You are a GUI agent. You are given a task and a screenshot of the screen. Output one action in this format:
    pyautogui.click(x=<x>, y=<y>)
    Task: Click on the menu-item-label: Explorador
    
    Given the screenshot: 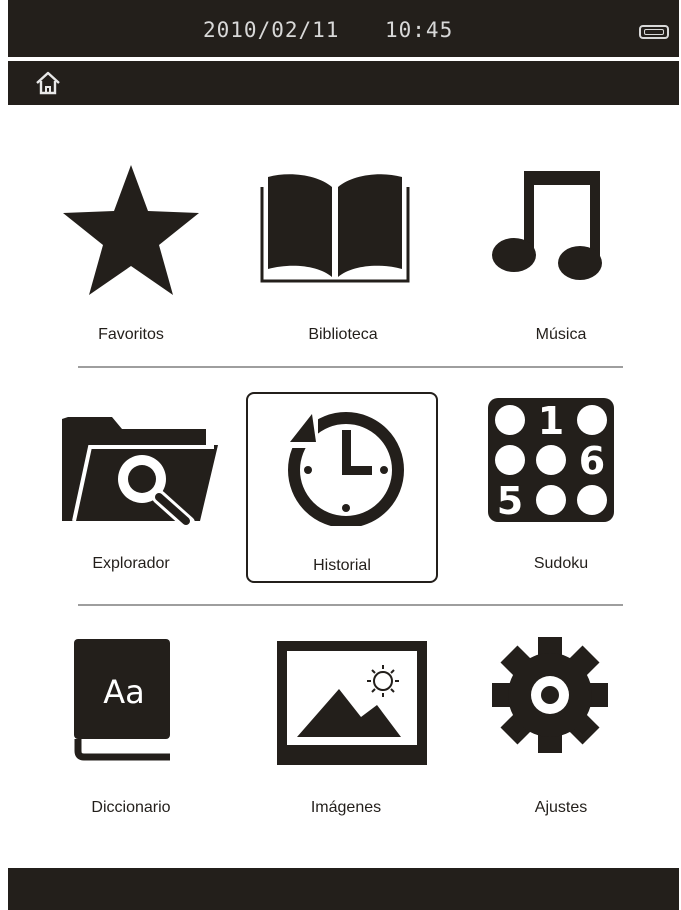 What is the action you would take?
    pyautogui.click(x=131, y=563)
    